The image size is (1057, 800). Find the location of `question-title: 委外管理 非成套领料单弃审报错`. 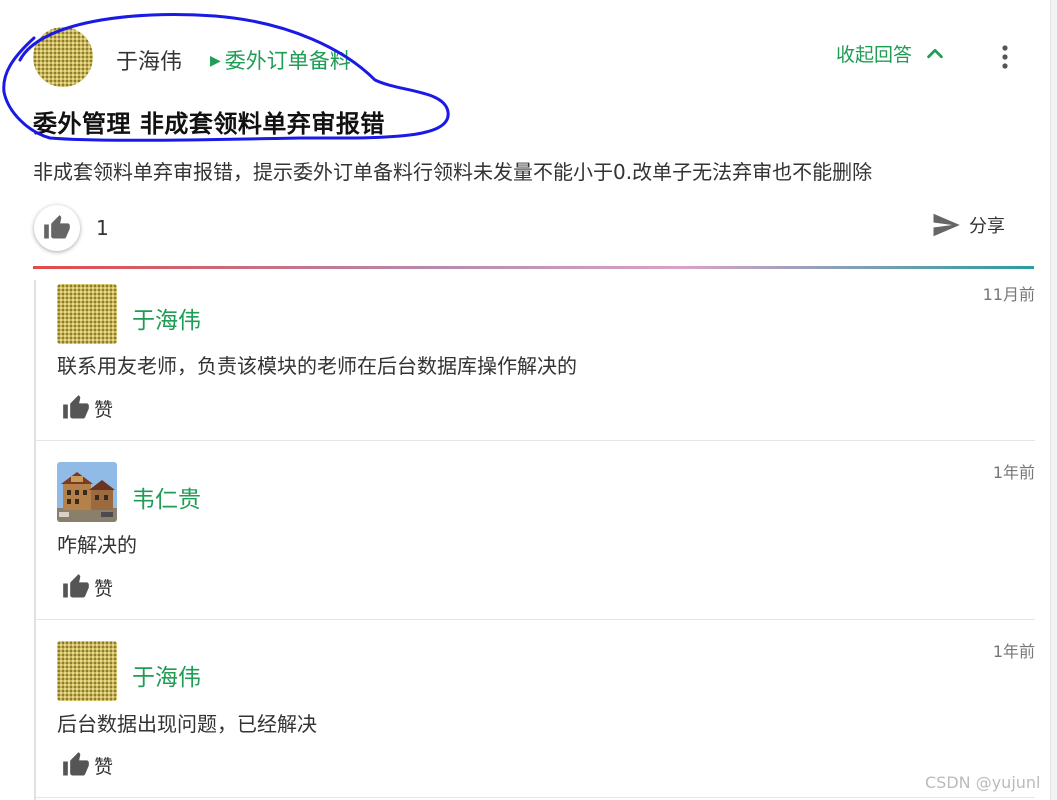

question-title: 委外管理 非成套领料单弃审报错 is located at coordinates (209, 124).